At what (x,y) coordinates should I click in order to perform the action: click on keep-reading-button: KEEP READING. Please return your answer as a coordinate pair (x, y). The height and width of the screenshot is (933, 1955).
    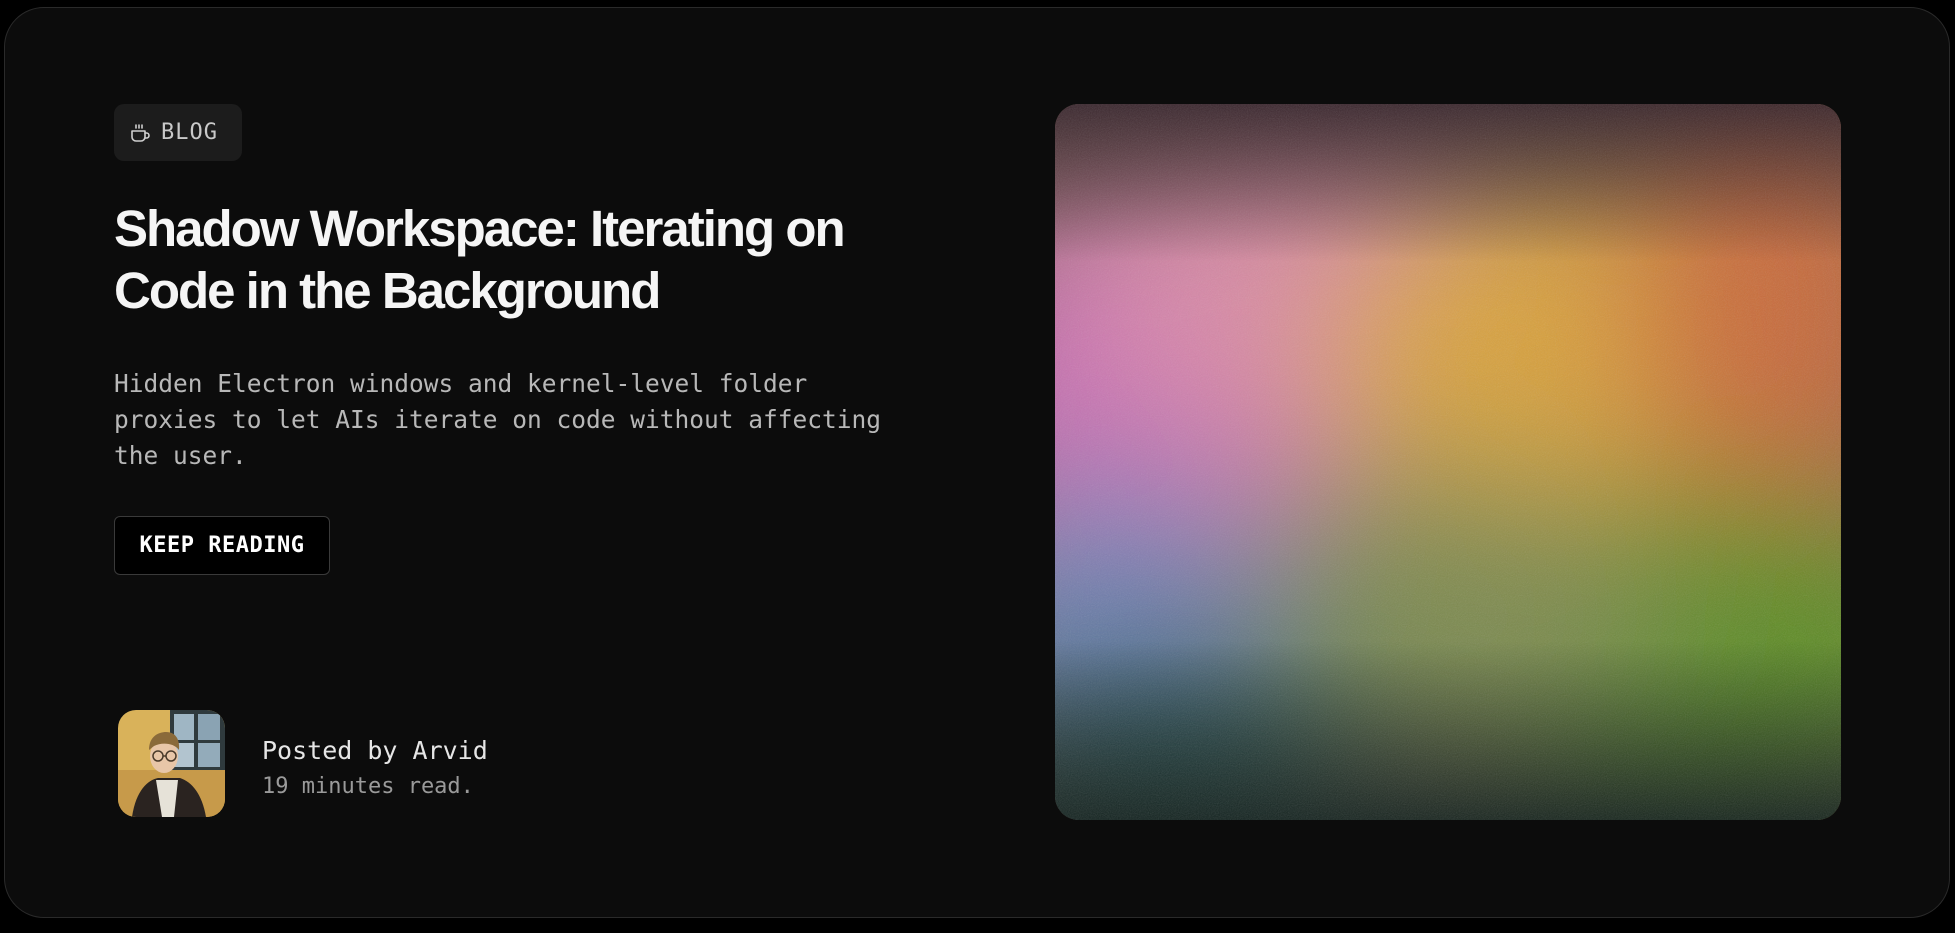
    Looking at the image, I should click on (222, 545).